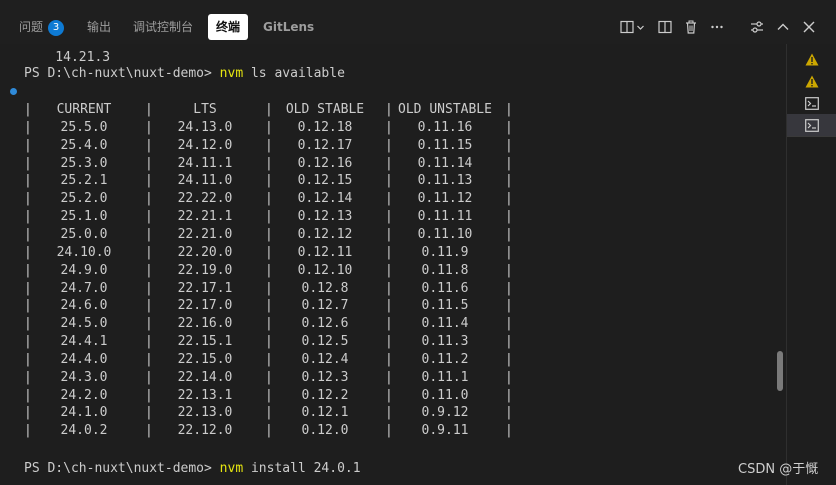  Describe the element at coordinates (445, 377) in the screenshot. I see `table-cell: 0.11.1` at that location.